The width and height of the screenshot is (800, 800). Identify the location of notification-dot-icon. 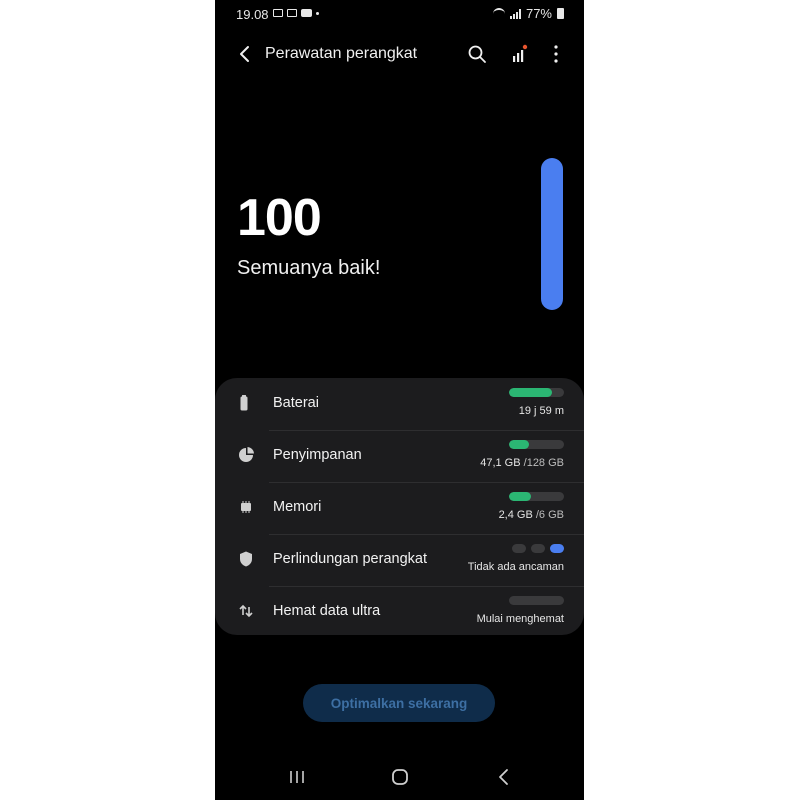
(317, 13).